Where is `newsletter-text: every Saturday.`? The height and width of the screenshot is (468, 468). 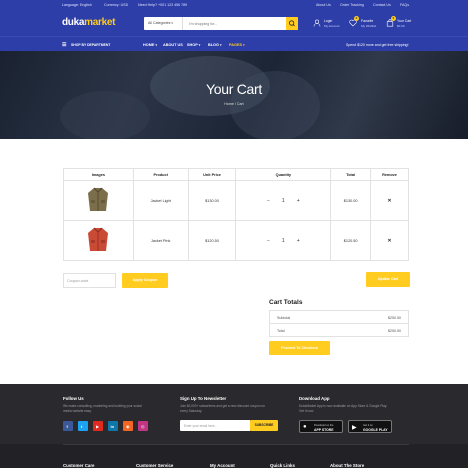
newsletter-text: every Saturday. is located at coordinates (191, 411).